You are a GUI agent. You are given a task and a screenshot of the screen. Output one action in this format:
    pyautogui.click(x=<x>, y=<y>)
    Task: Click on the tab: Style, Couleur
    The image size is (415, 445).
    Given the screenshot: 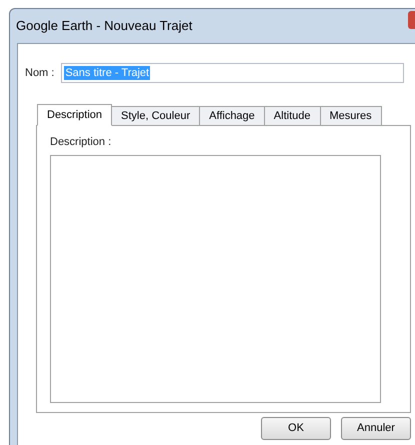 What is the action you would take?
    pyautogui.click(x=155, y=116)
    